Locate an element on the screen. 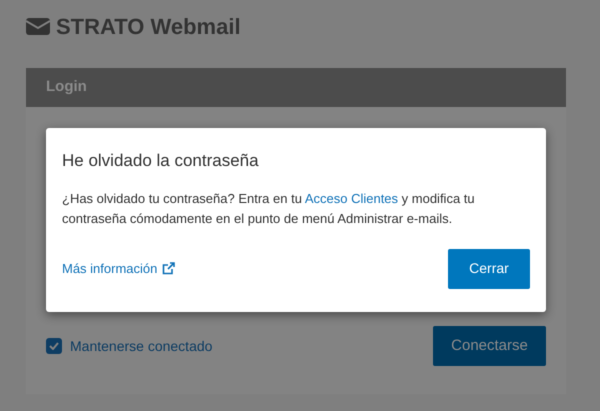 This screenshot has width=600, height=411. login-button: Conectarse is located at coordinates (489, 346).